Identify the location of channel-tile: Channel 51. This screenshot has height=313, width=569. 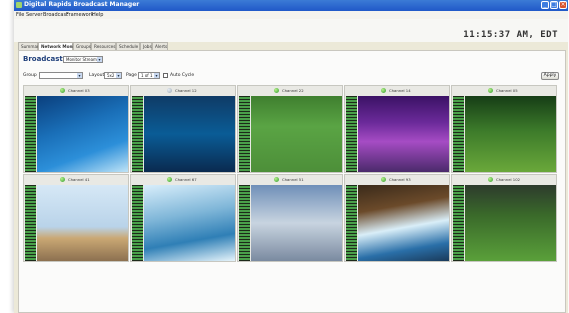
(290, 218).